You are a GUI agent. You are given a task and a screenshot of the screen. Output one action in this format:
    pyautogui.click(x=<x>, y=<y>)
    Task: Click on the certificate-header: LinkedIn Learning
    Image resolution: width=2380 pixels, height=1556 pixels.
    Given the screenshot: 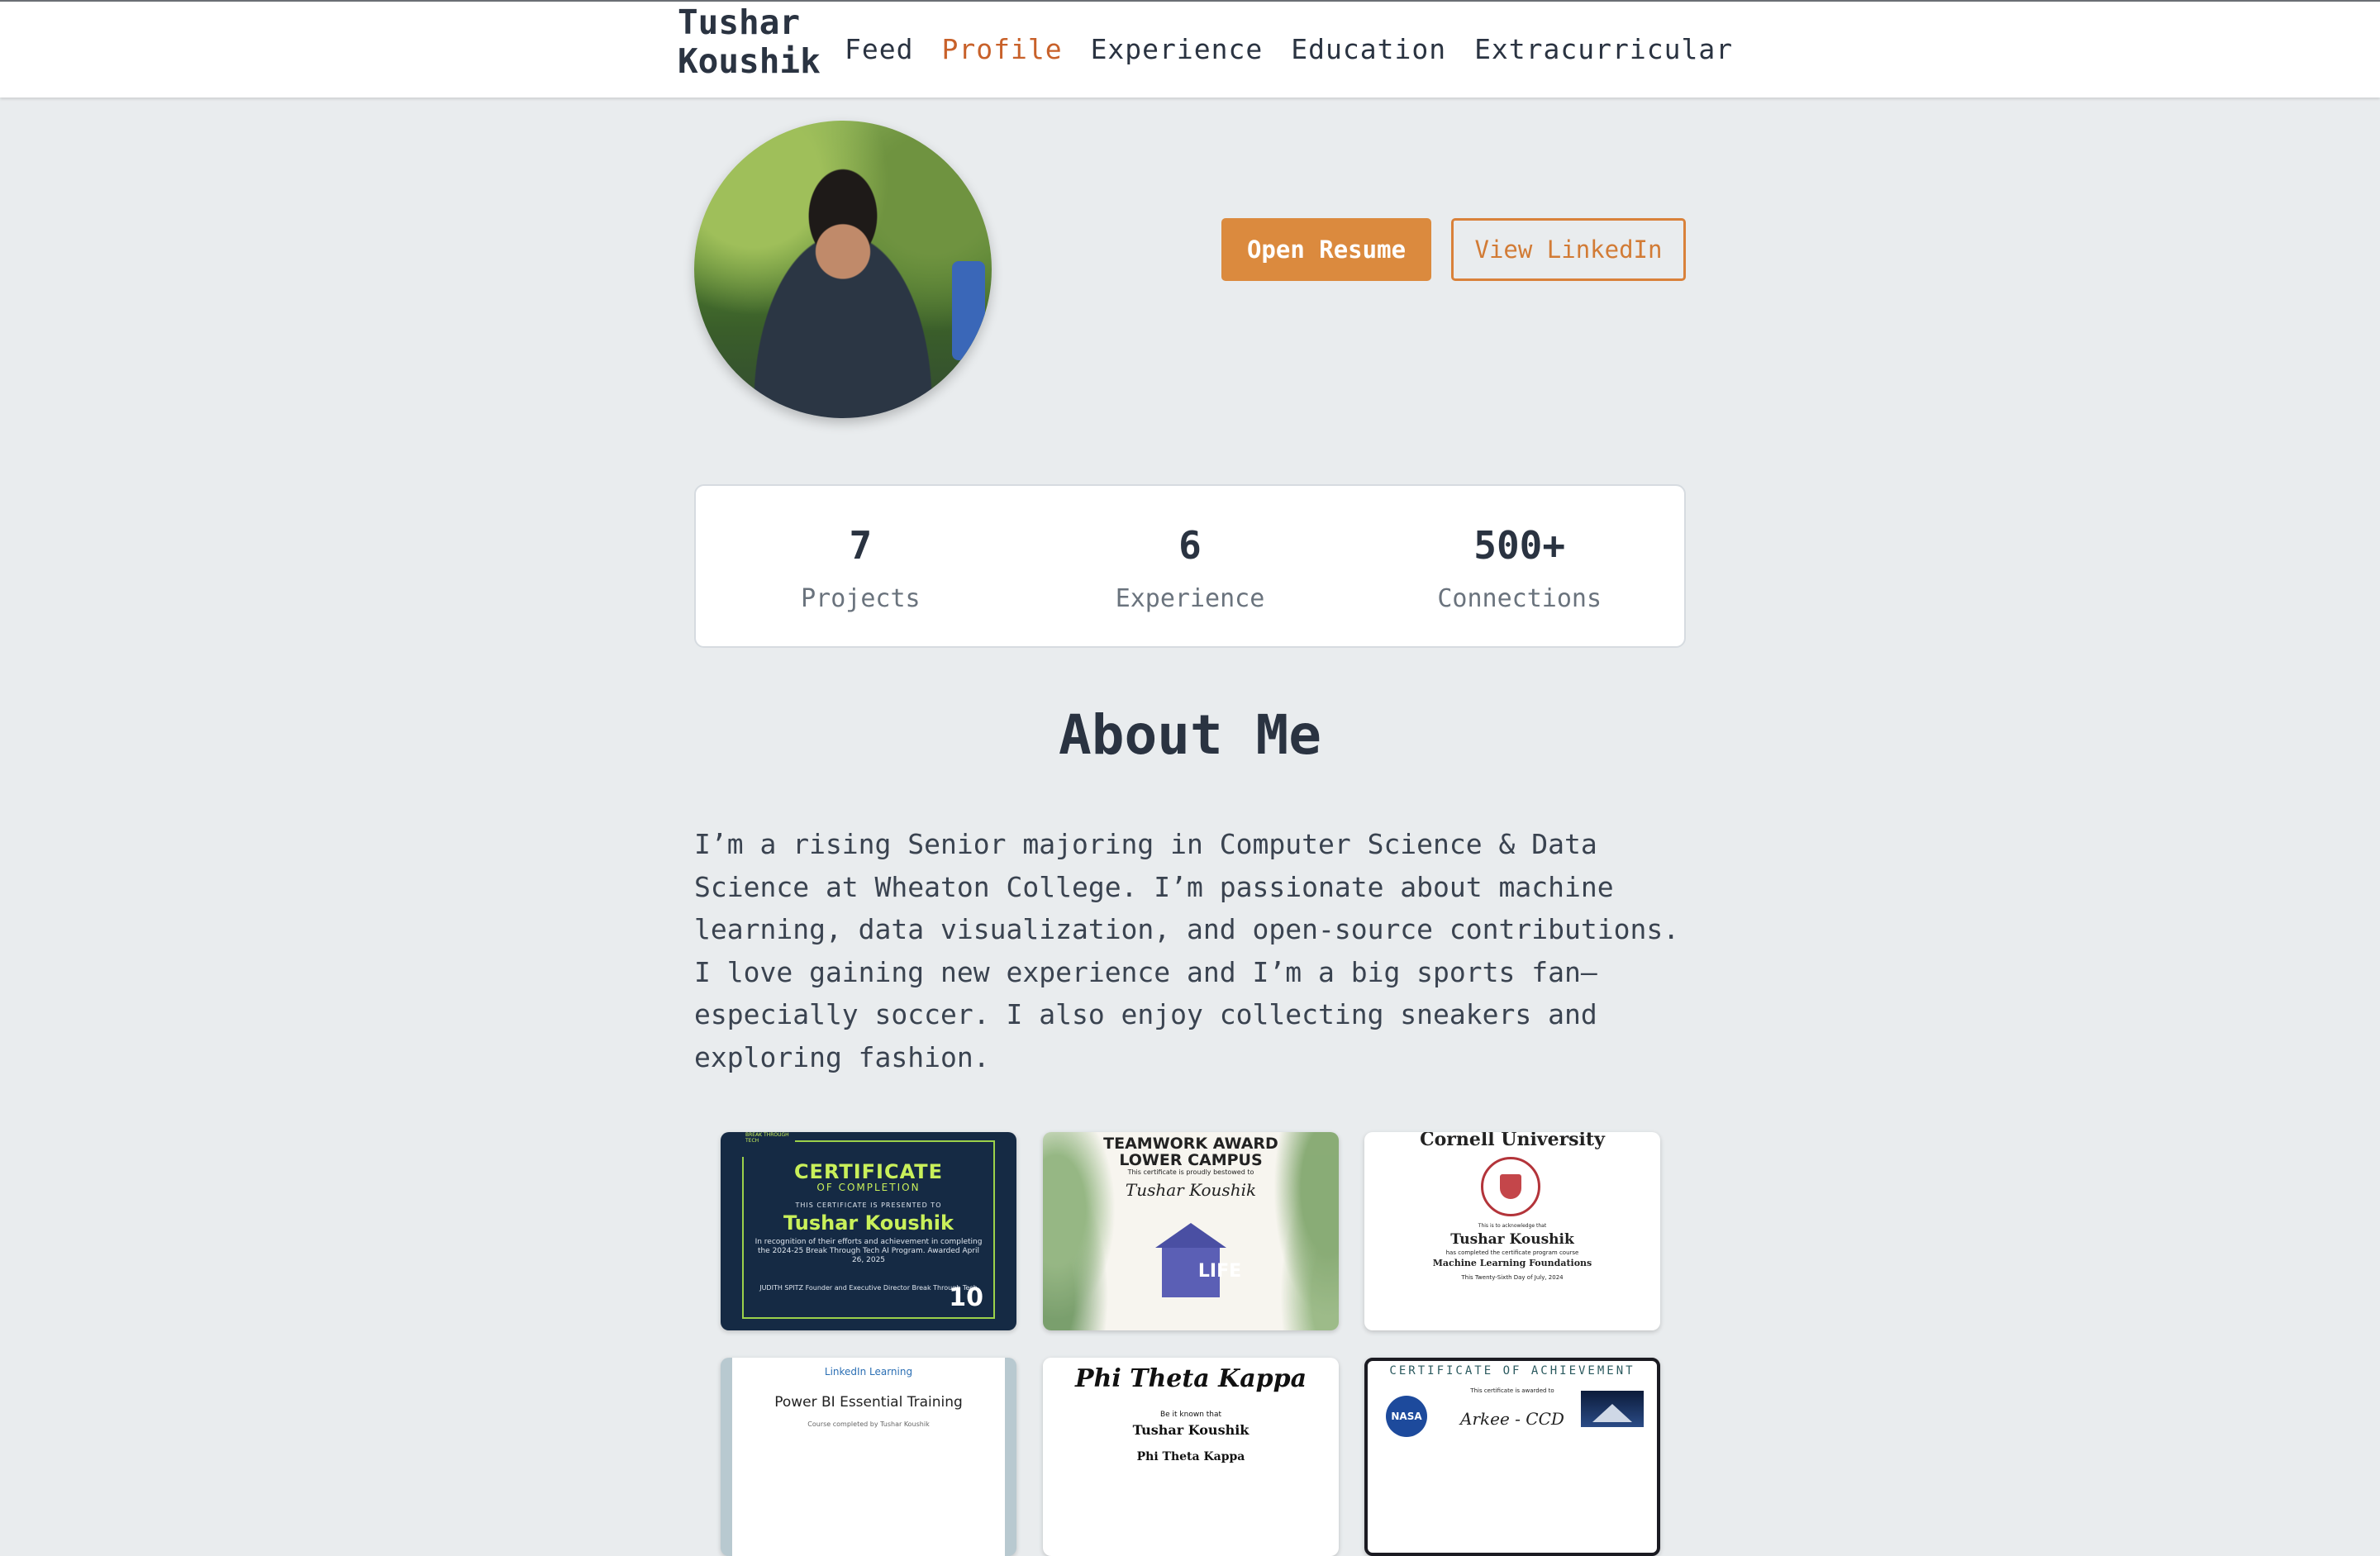 What is the action you would take?
    pyautogui.click(x=868, y=1372)
    